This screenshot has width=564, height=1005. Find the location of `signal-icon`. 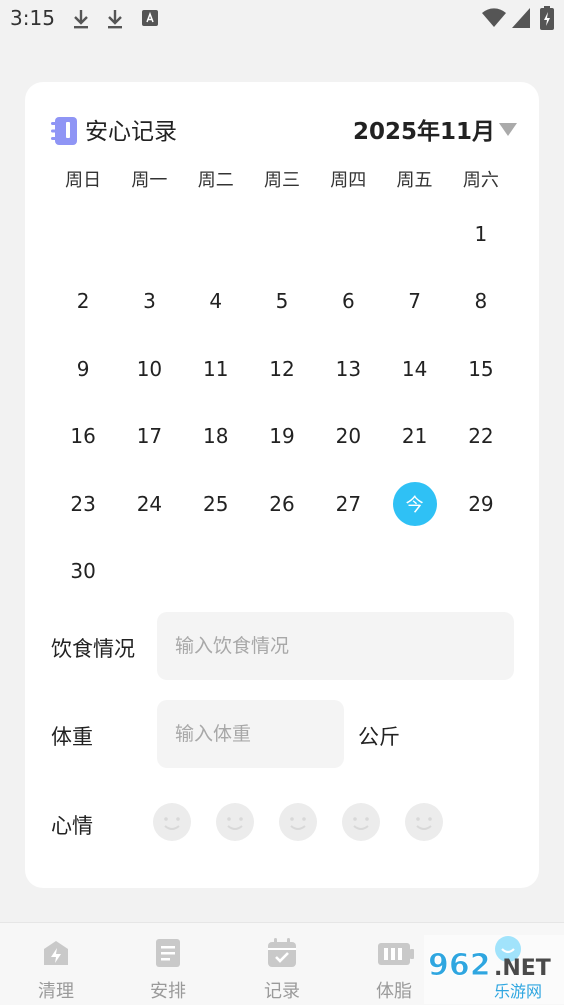

signal-icon is located at coordinates (521, 18).